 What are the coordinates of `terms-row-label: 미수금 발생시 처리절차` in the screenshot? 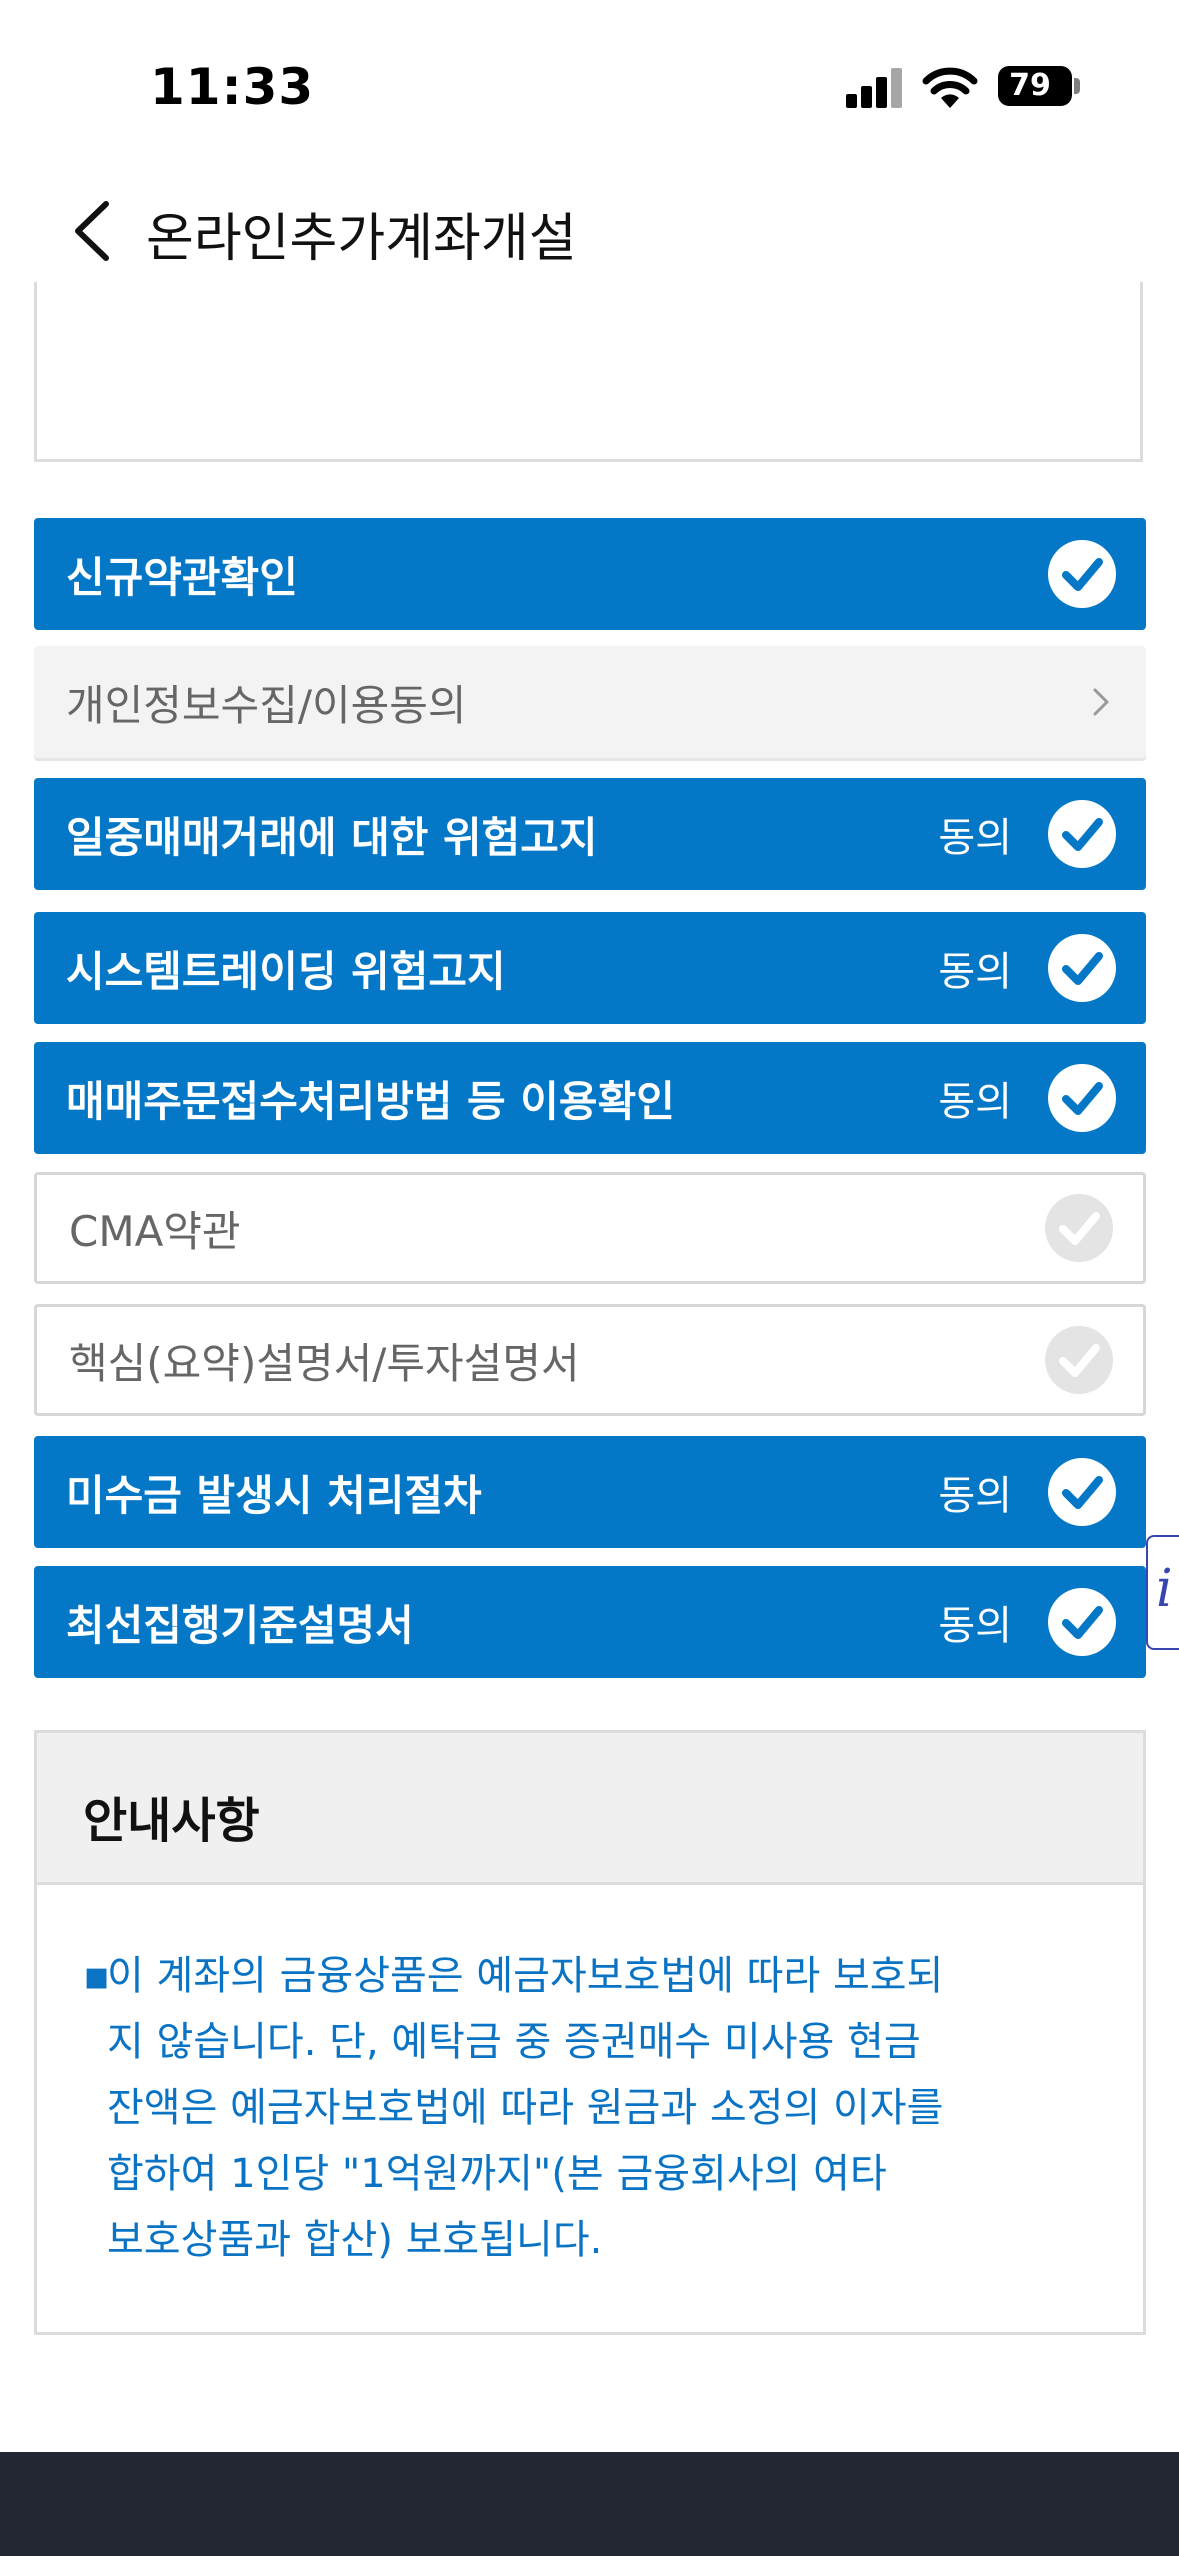 It's located at (274, 1495).